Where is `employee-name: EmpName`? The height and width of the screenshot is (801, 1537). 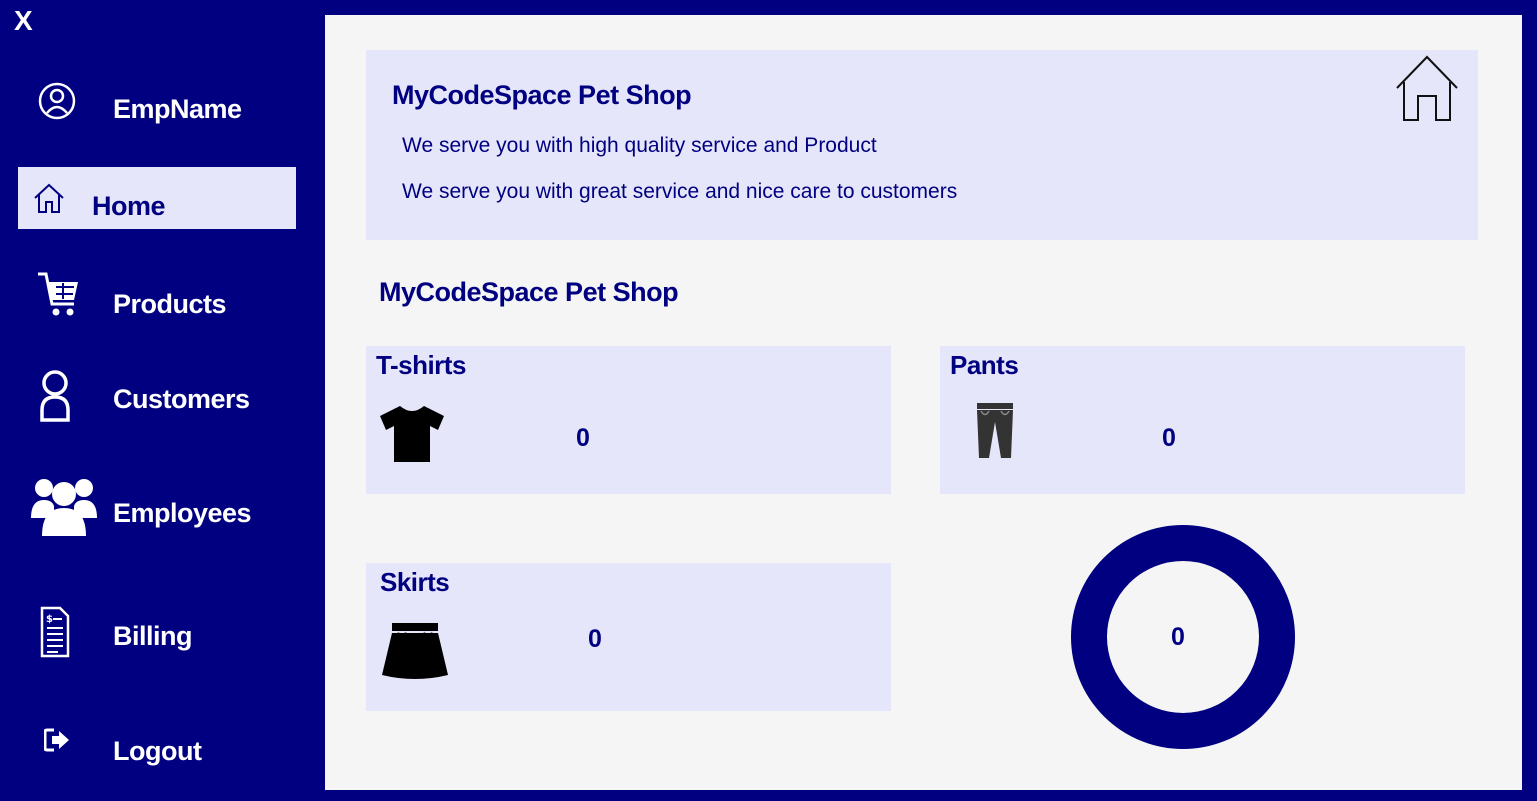
employee-name: EmpName is located at coordinates (177, 109).